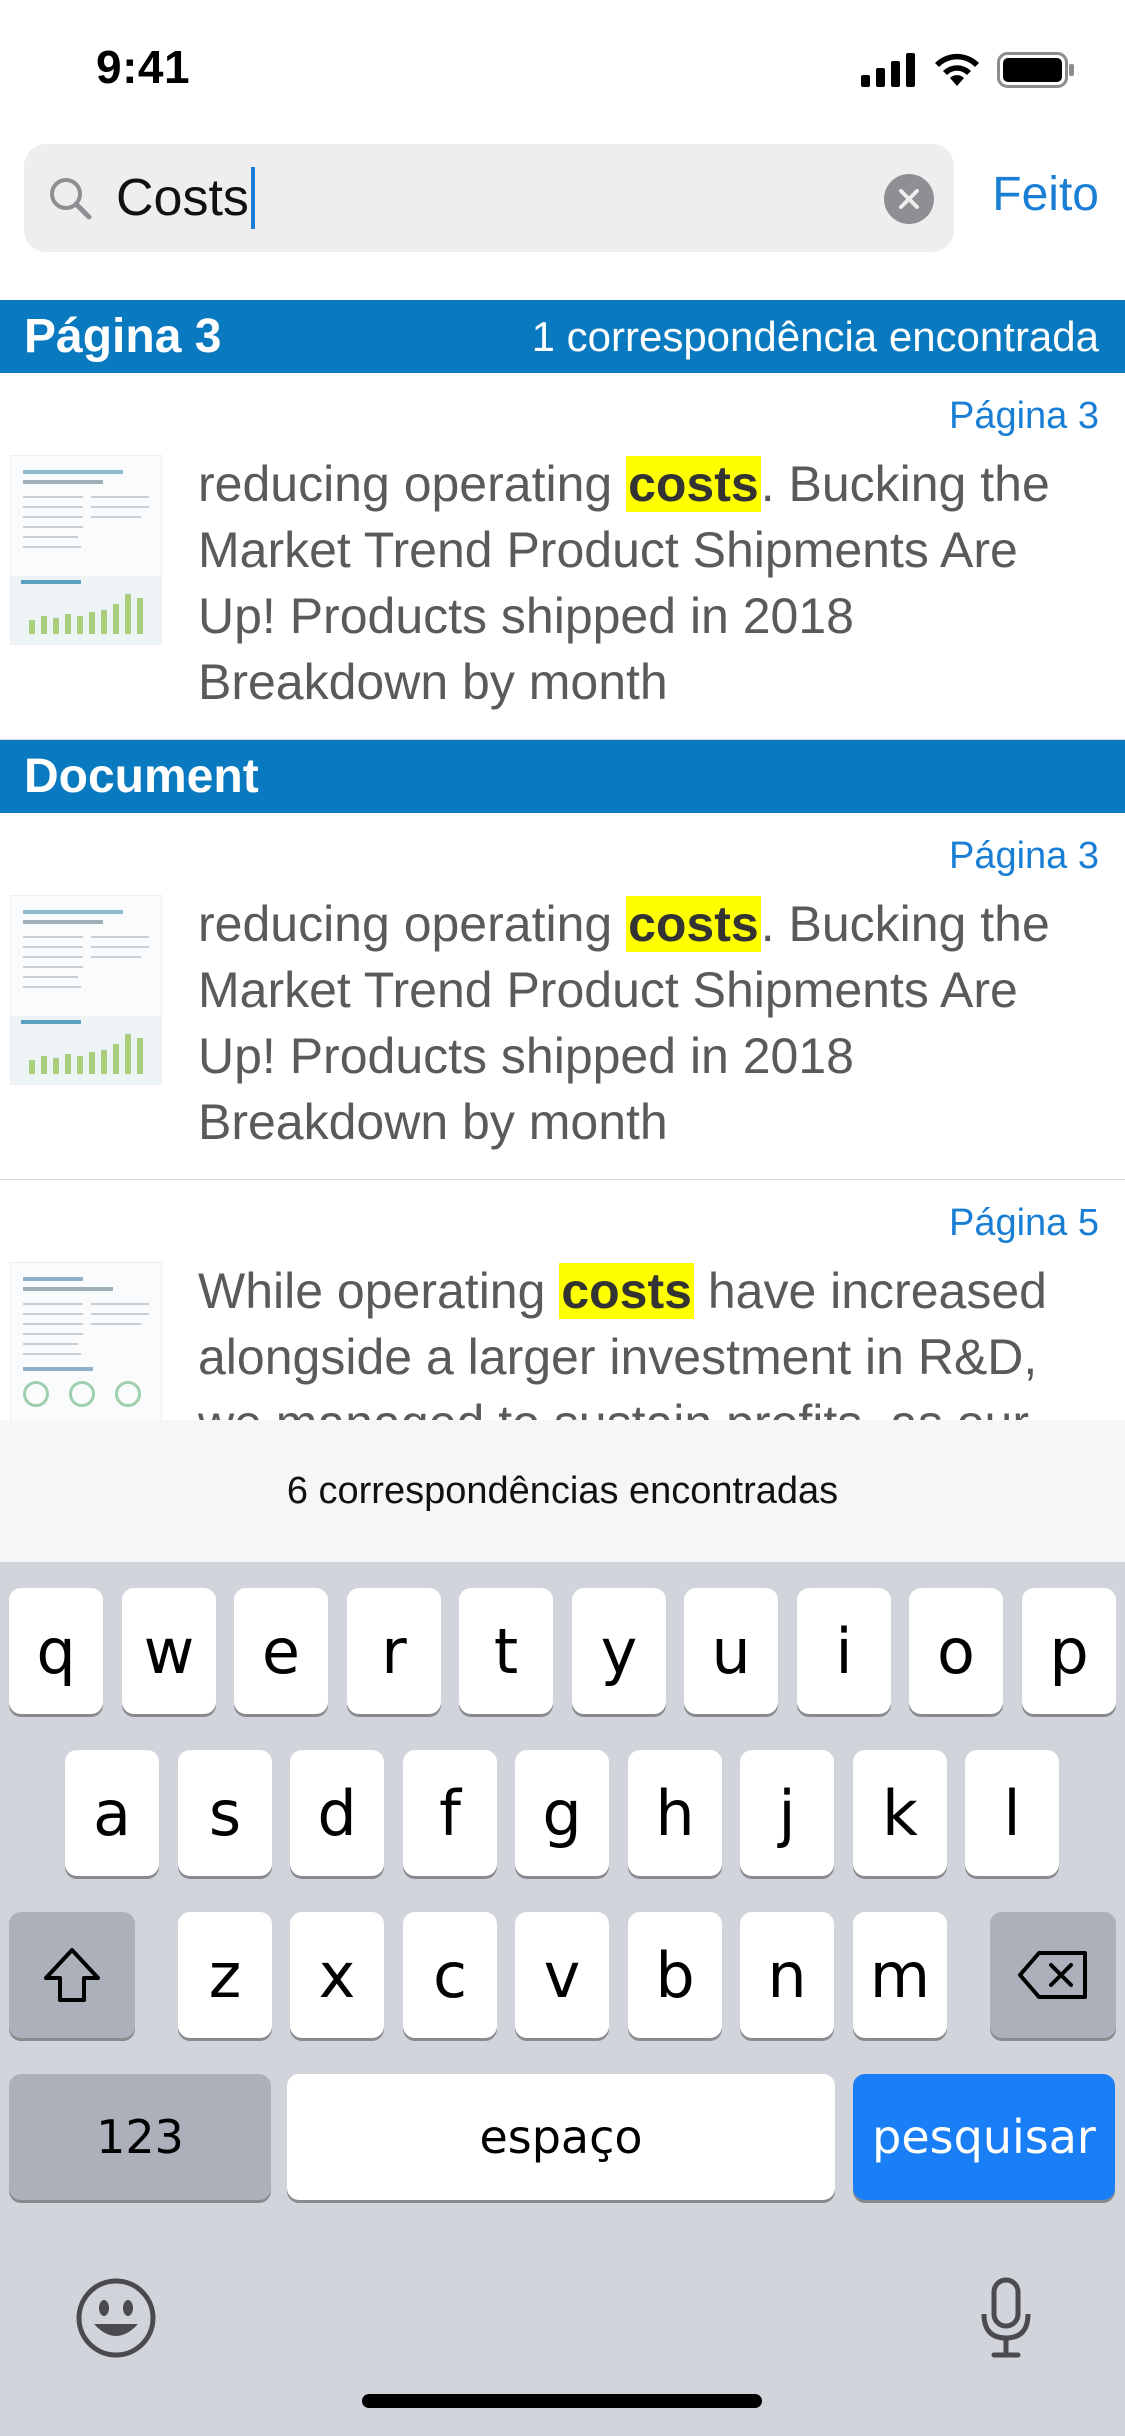  Describe the element at coordinates (675, 1975) in the screenshot. I see `key-b: b` at that location.